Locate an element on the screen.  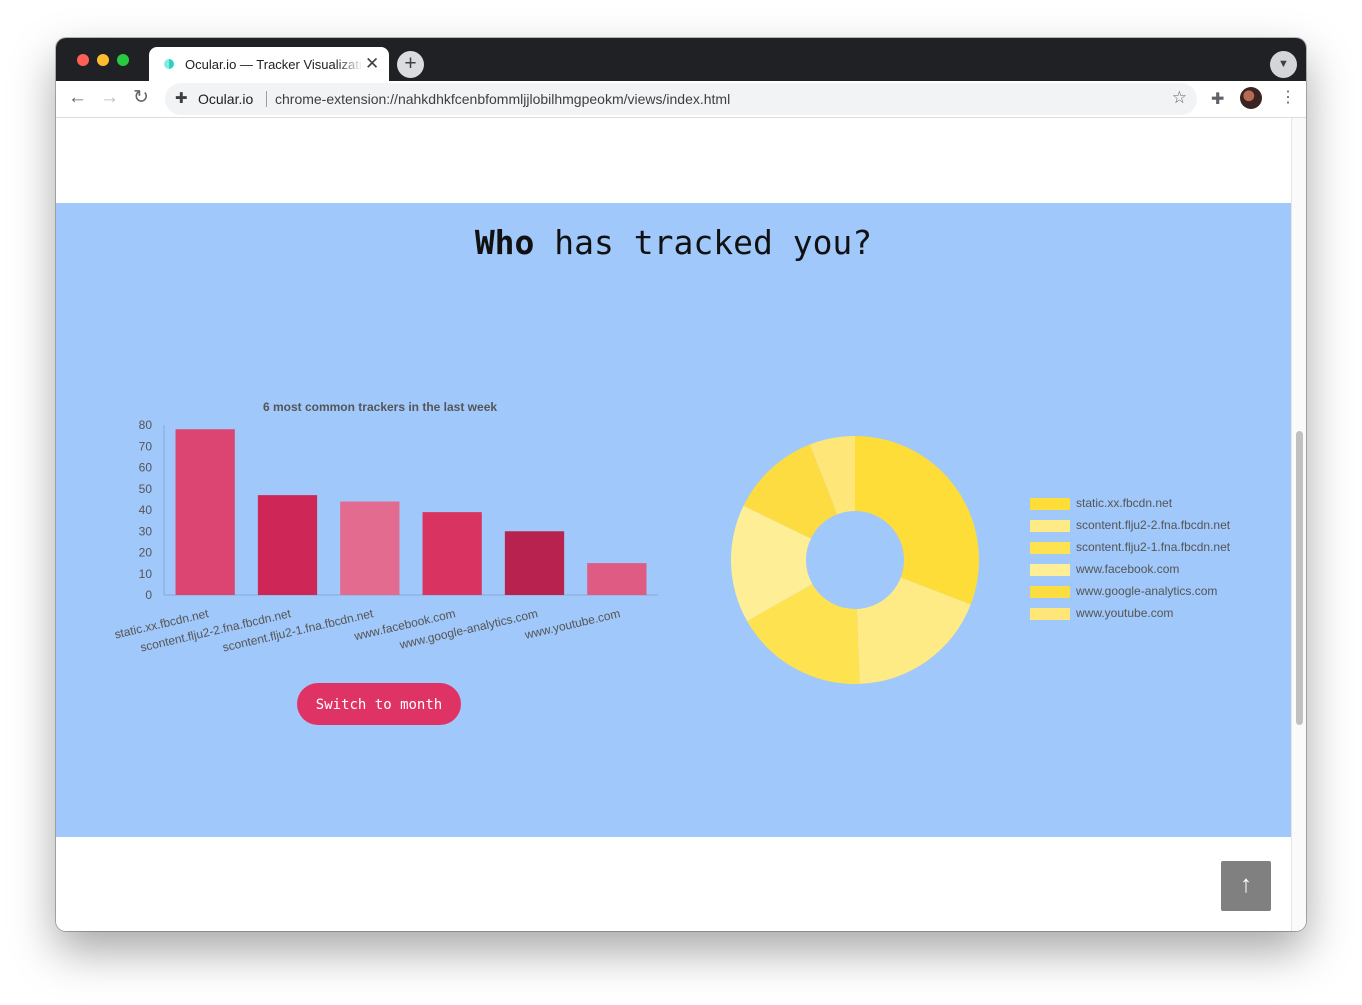
extensions-puzzle-icon: ✚ is located at coordinates (1217, 99).